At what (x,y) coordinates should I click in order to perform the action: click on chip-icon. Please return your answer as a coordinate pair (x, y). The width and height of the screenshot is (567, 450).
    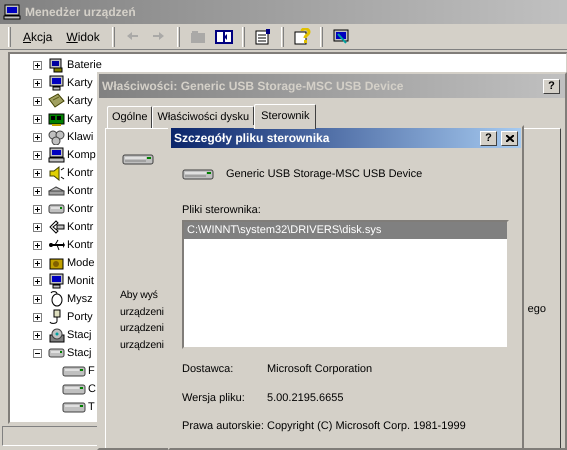
    Looking at the image, I should click on (56, 119).